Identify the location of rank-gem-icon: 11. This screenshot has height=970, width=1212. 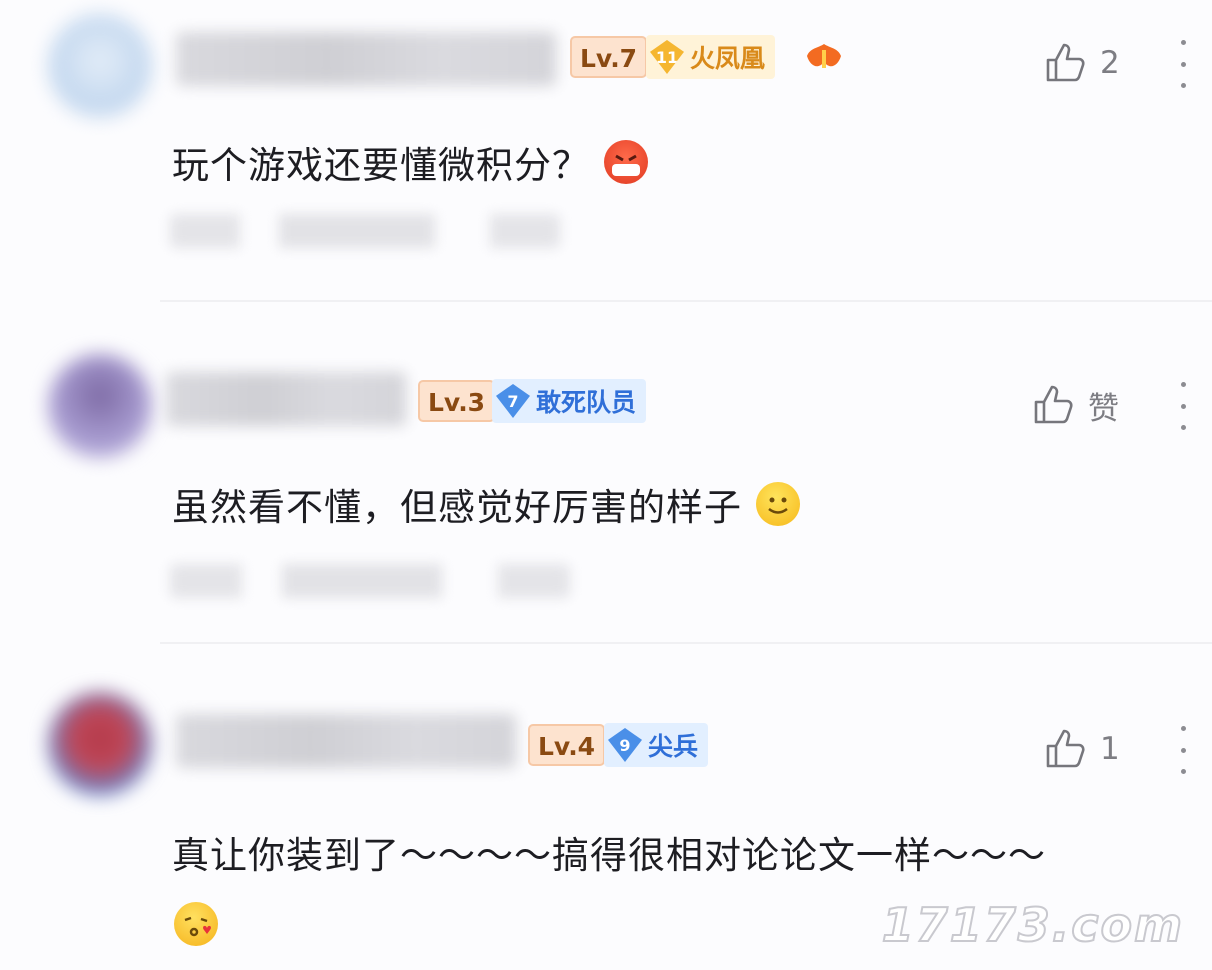
(667, 57).